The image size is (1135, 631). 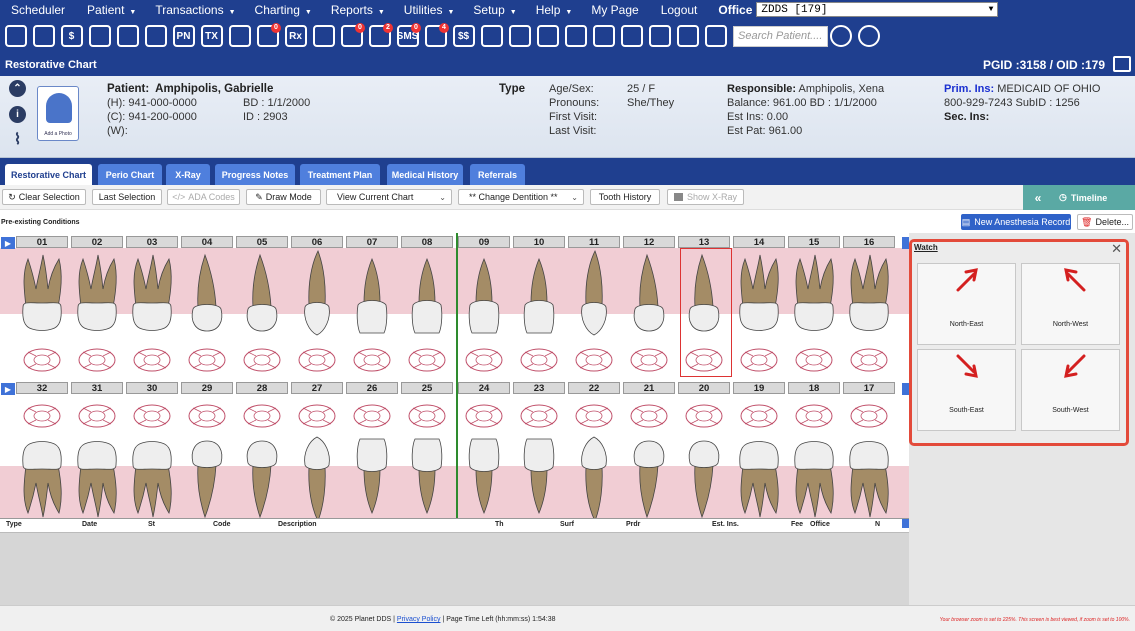 I want to click on menu-transactions: Transactions, so click(x=189, y=10).